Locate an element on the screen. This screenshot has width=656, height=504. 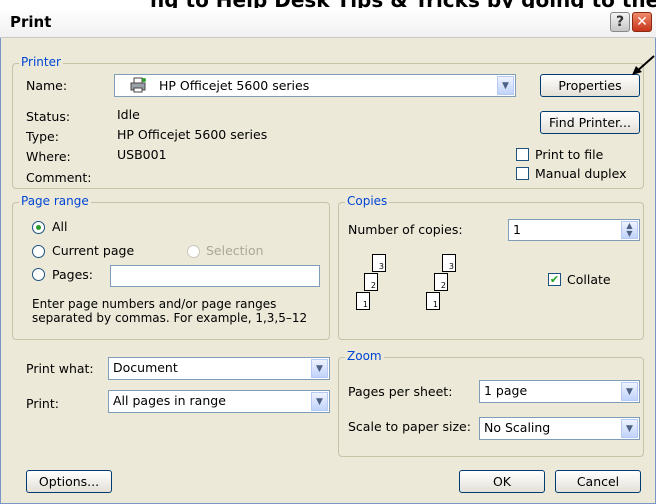
page-range-group-label: Page range is located at coordinates (55, 201).